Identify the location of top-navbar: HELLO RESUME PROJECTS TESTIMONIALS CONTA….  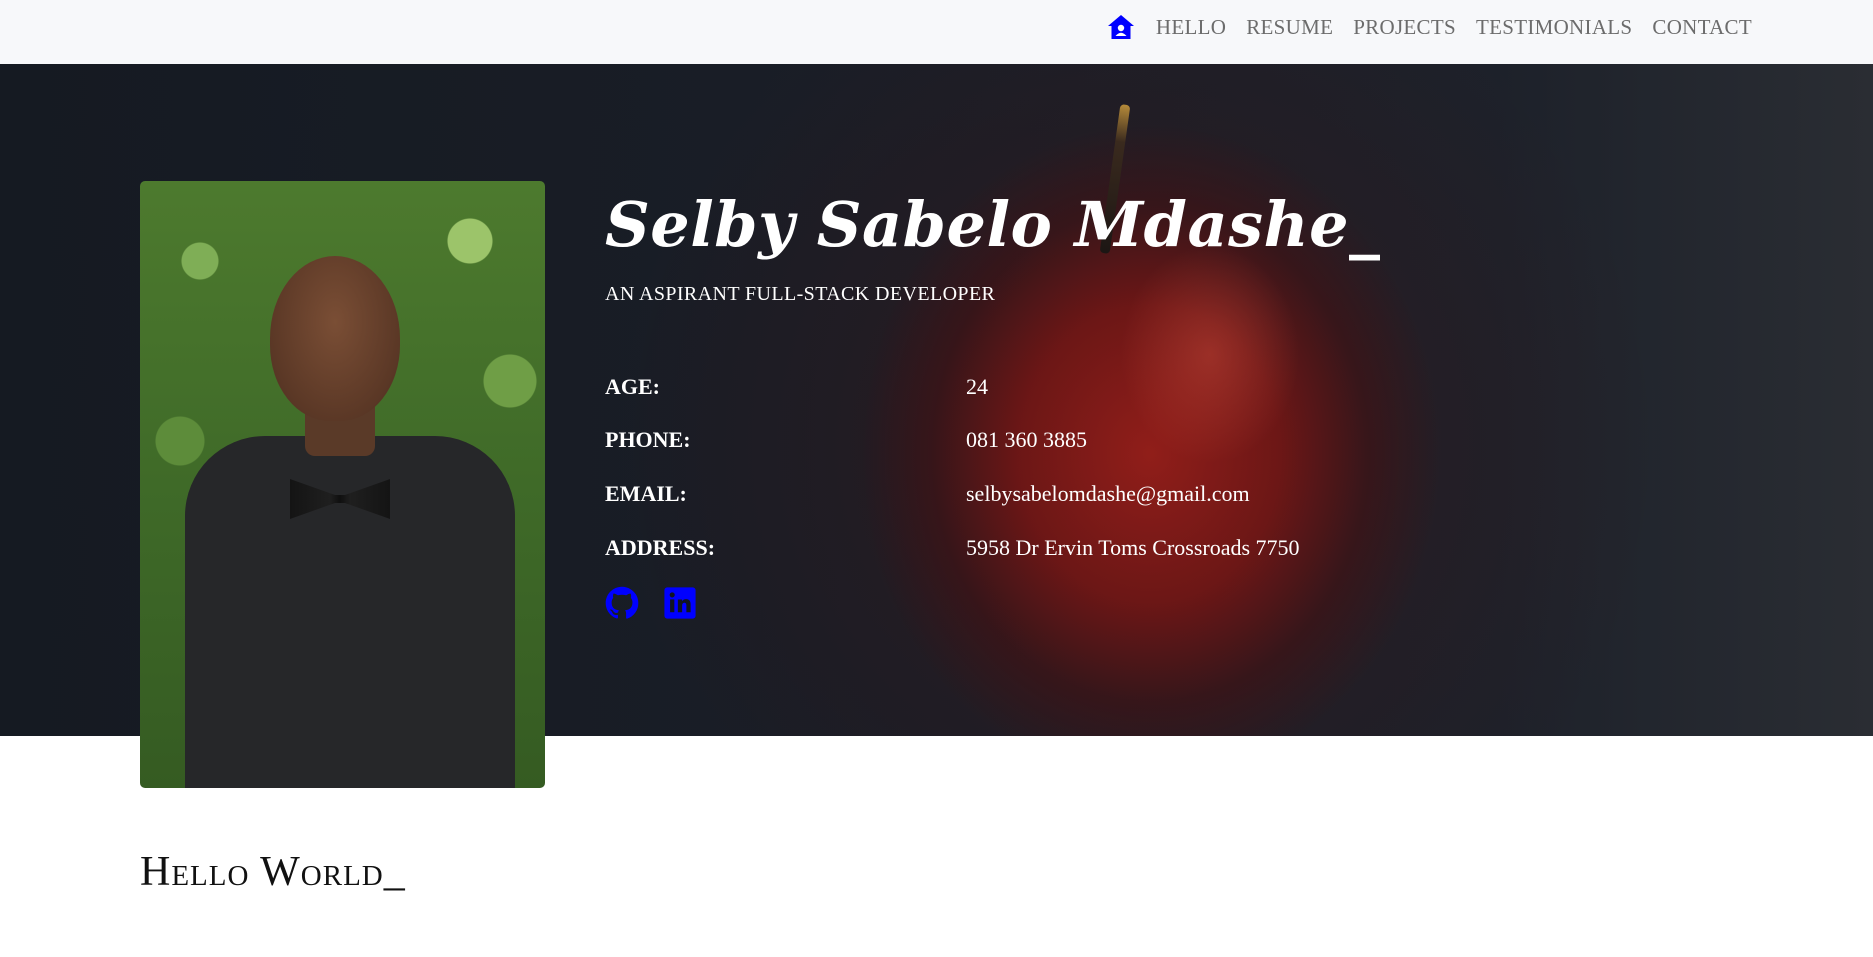
(936, 32).